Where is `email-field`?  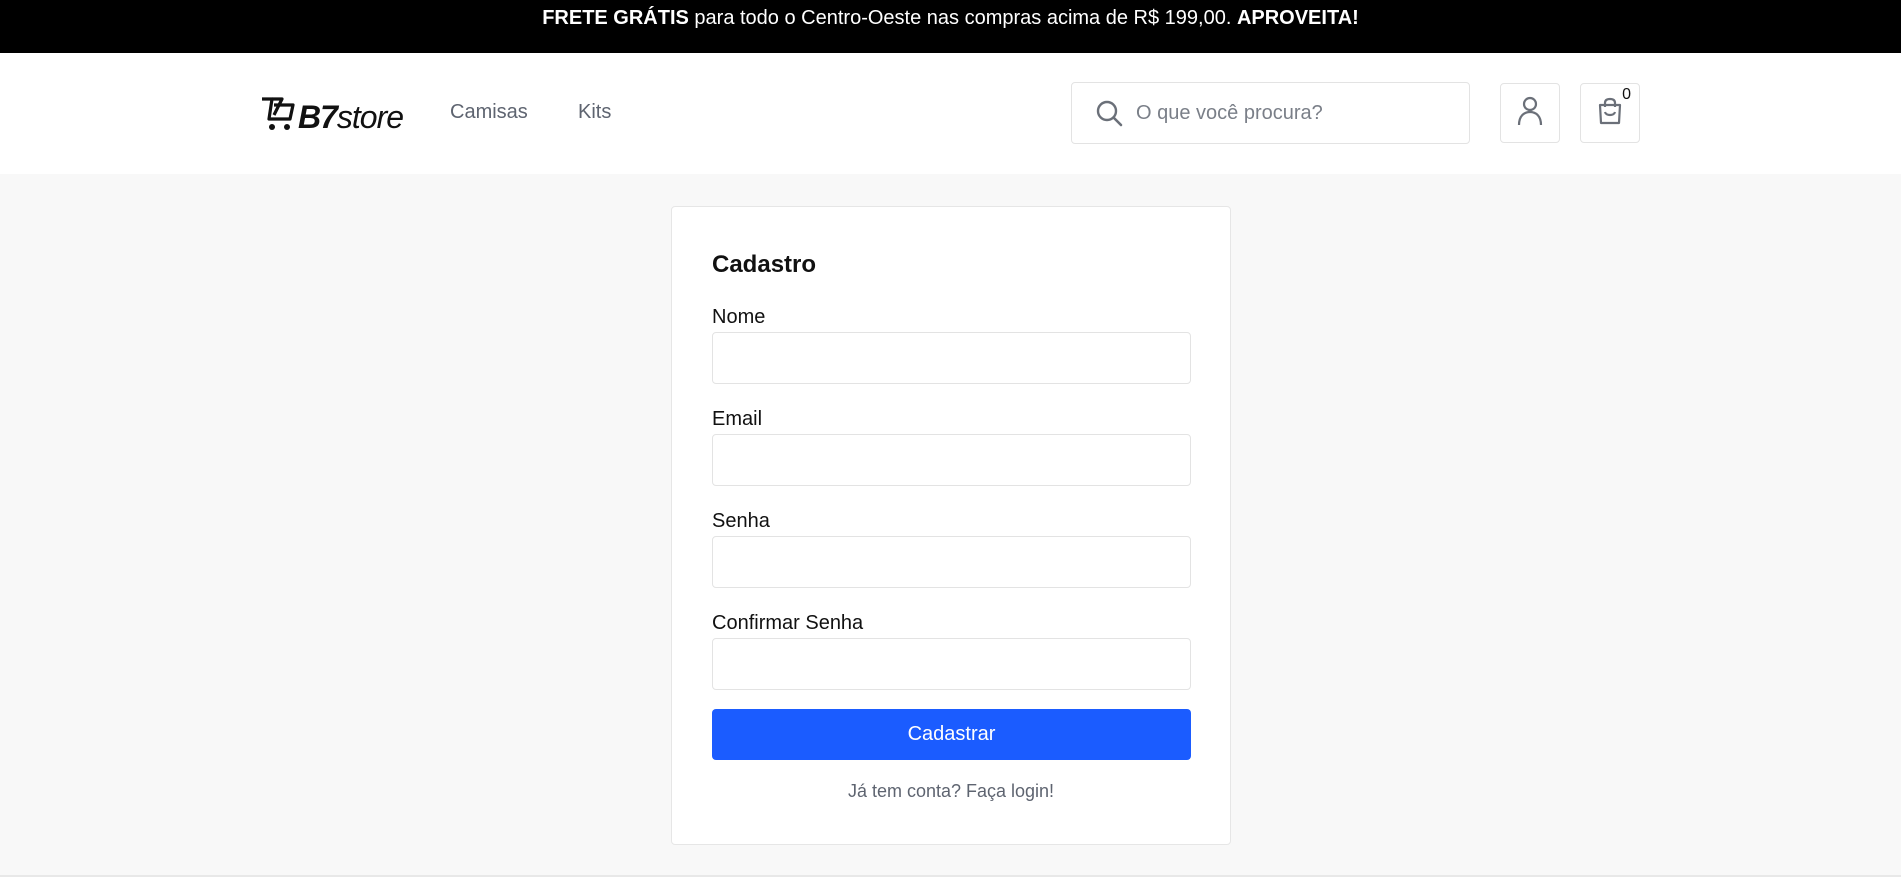 email-field is located at coordinates (951, 460).